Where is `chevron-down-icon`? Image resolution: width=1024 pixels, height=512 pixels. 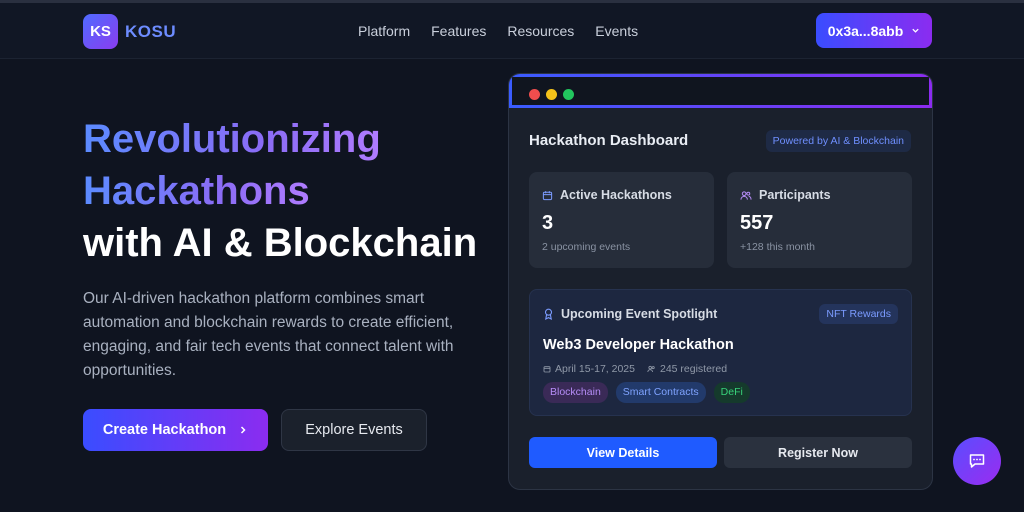 chevron-down-icon is located at coordinates (915, 30).